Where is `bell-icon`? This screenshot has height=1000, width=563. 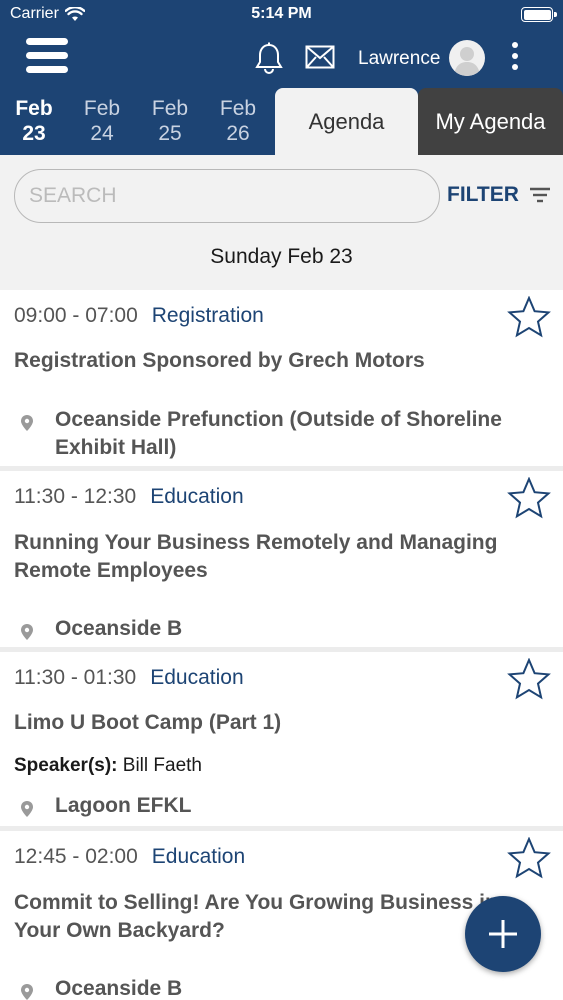 bell-icon is located at coordinates (269, 58).